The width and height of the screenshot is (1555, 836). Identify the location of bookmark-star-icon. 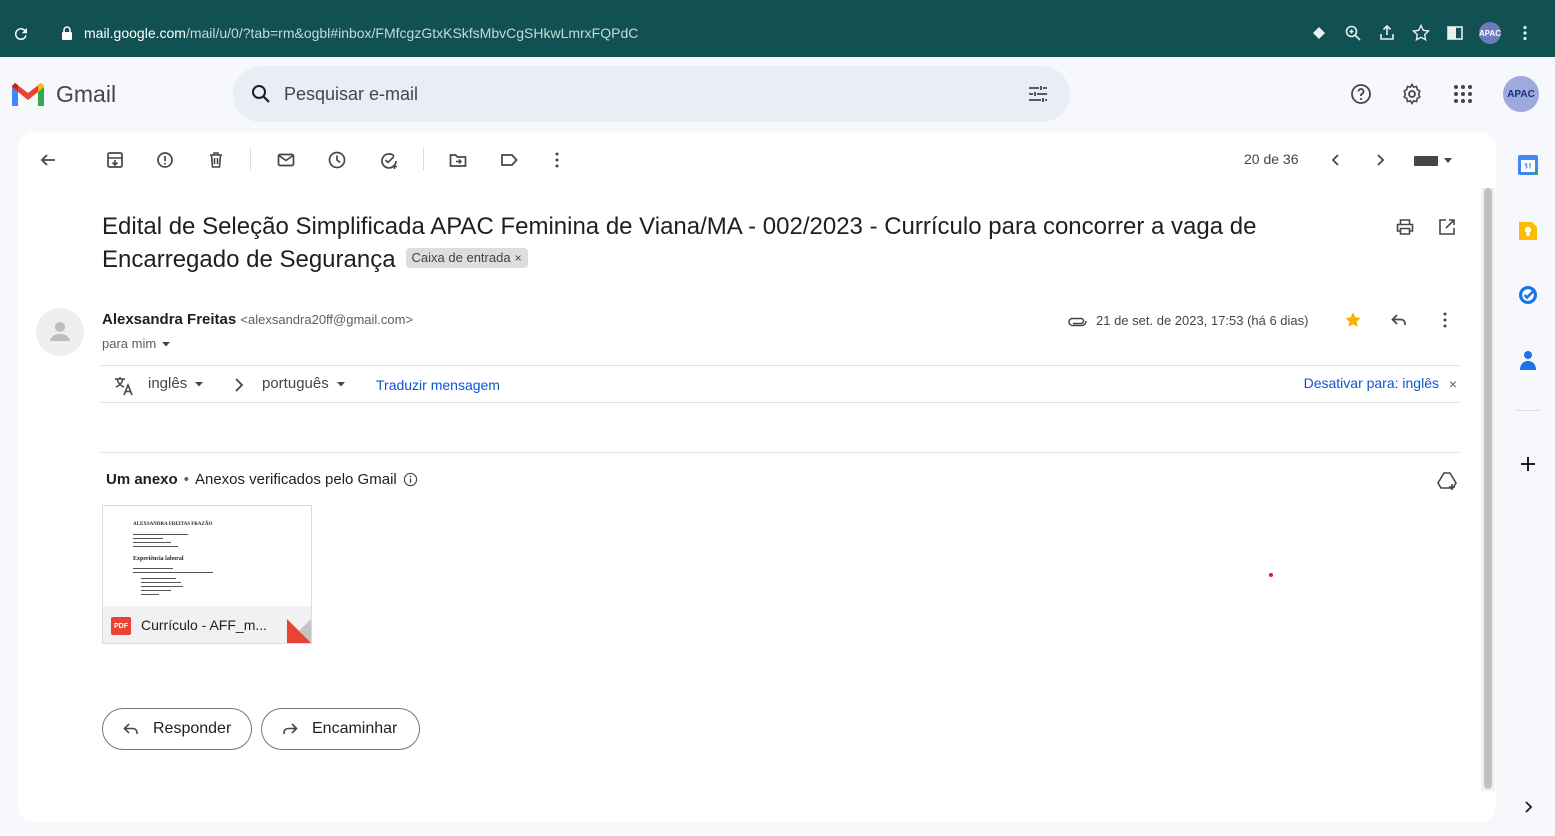
(1421, 33).